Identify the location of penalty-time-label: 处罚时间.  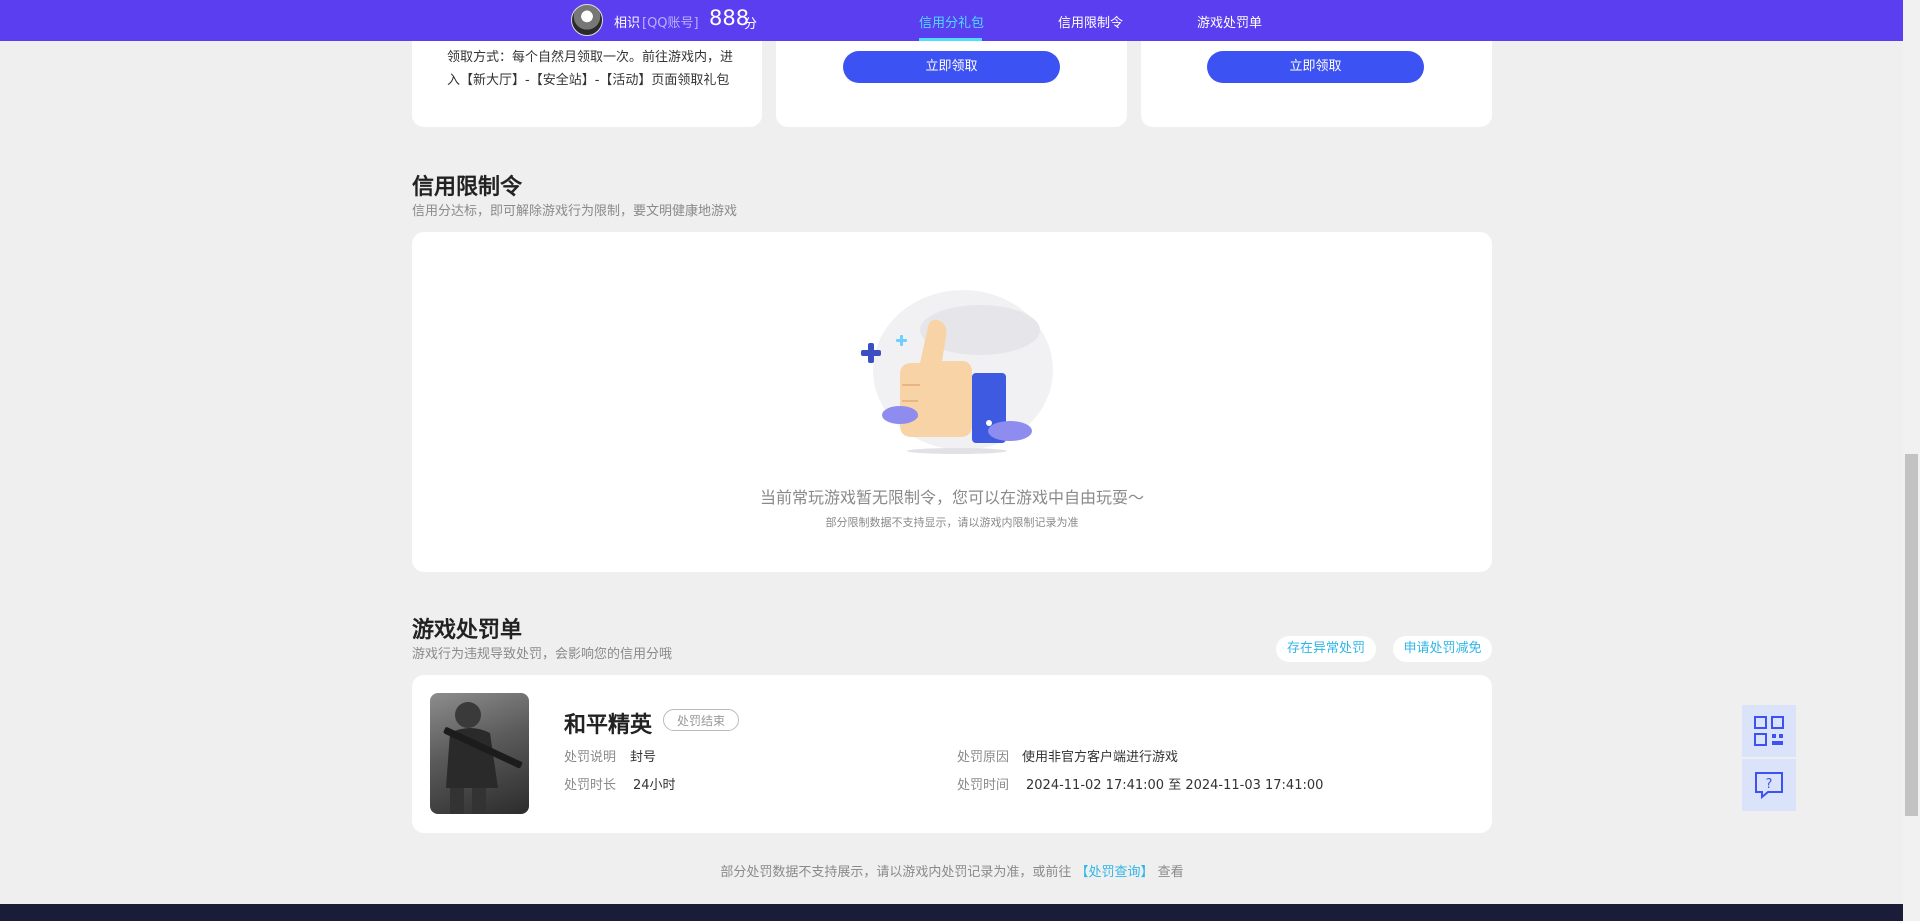
(983, 785).